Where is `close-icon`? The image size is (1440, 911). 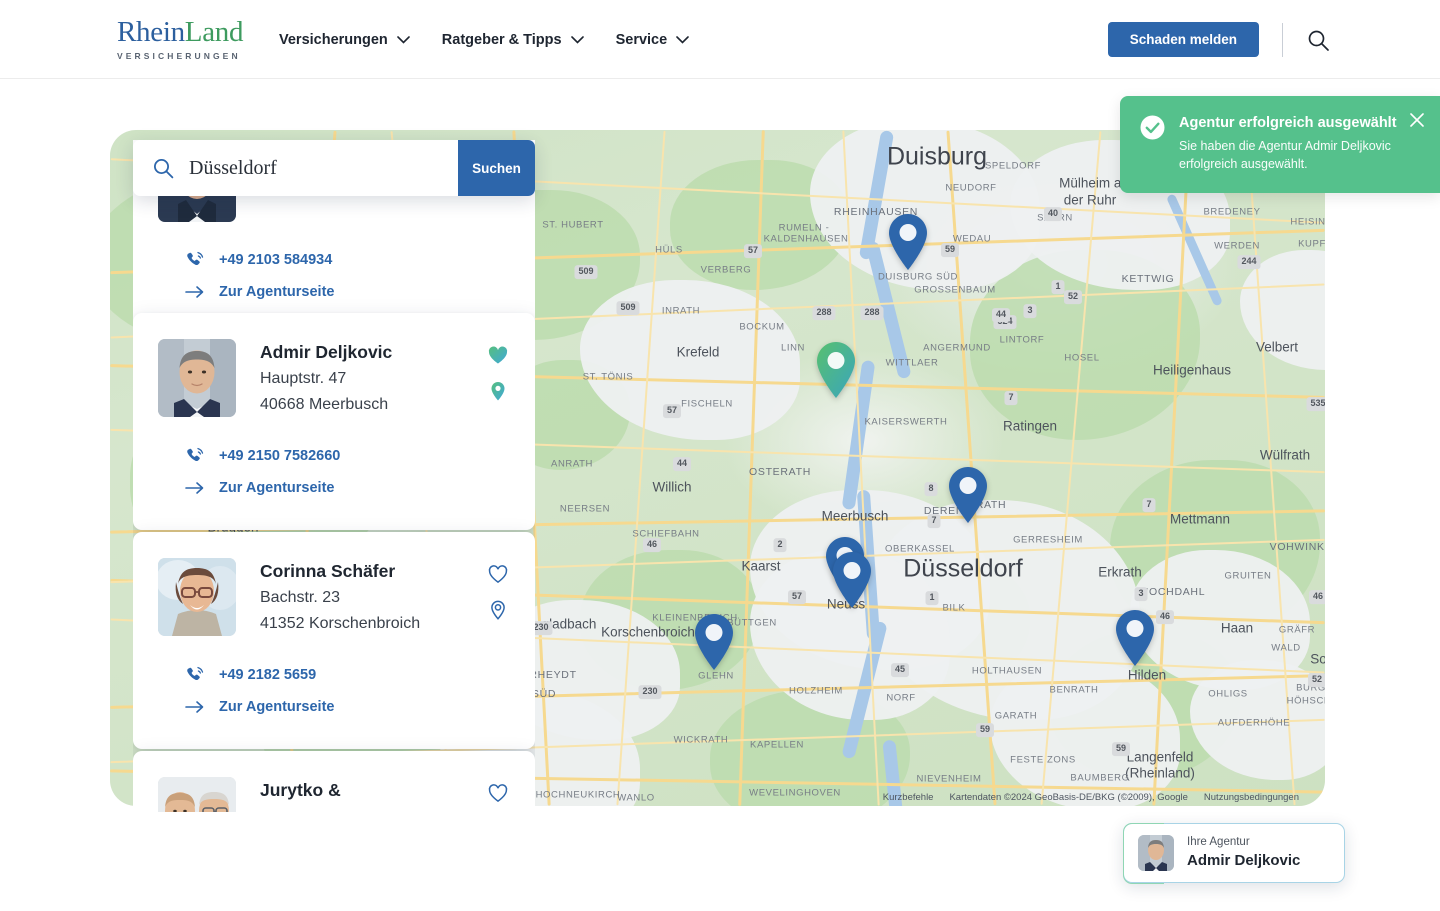 close-icon is located at coordinates (1417, 120).